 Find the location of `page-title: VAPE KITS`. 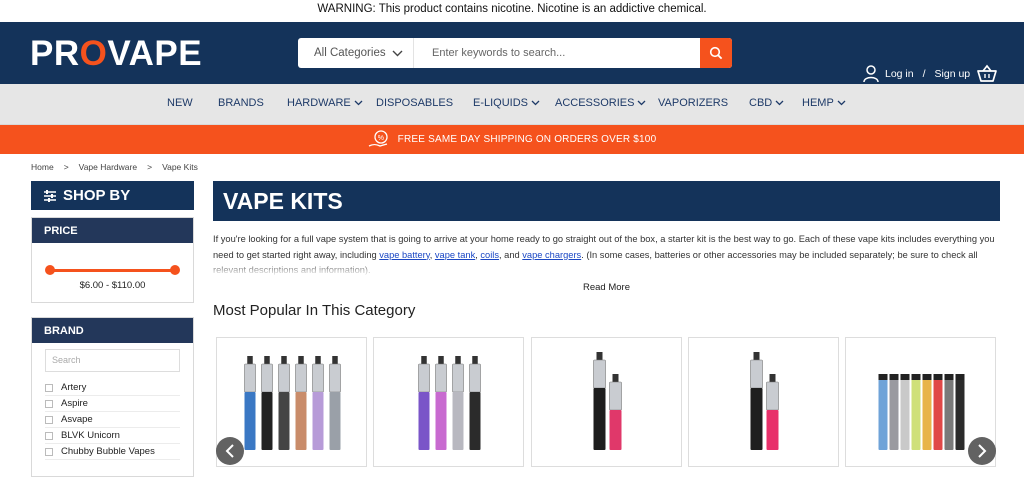

page-title: VAPE KITS is located at coordinates (606, 201).